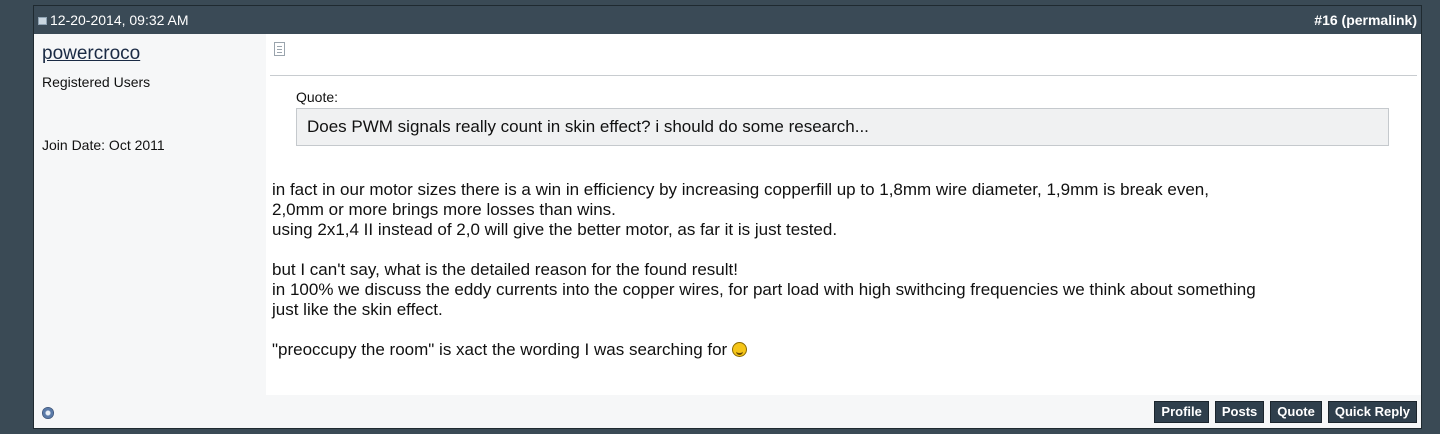  What do you see at coordinates (727, 411) in the screenshot?
I see `post-footer: Profile Posts Quote Quick Reply` at bounding box center [727, 411].